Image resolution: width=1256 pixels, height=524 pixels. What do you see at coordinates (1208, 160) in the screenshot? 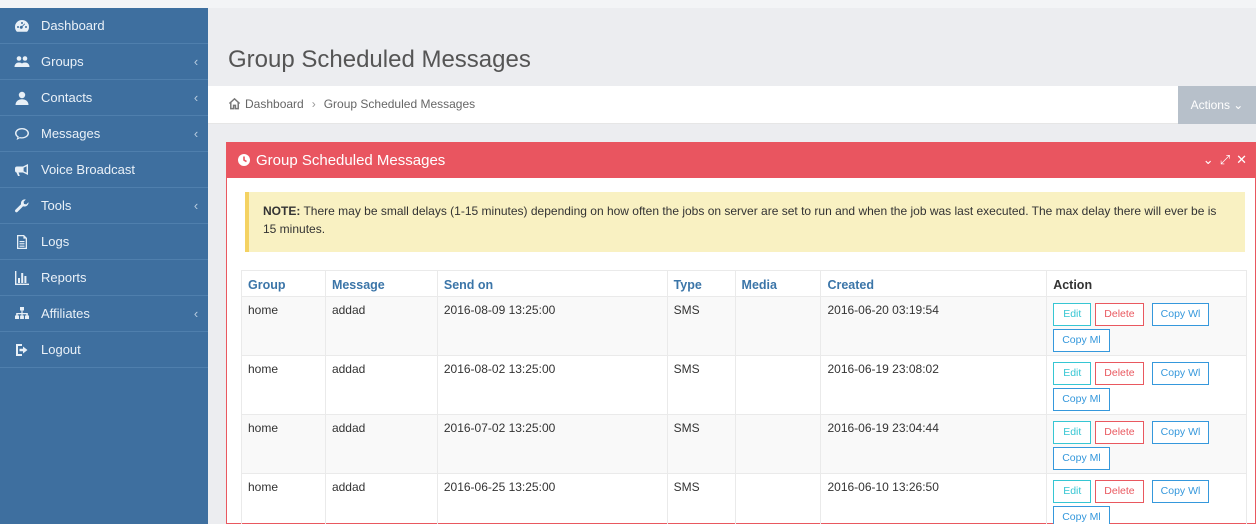
I see `collapse-icon: ⌄` at bounding box center [1208, 160].